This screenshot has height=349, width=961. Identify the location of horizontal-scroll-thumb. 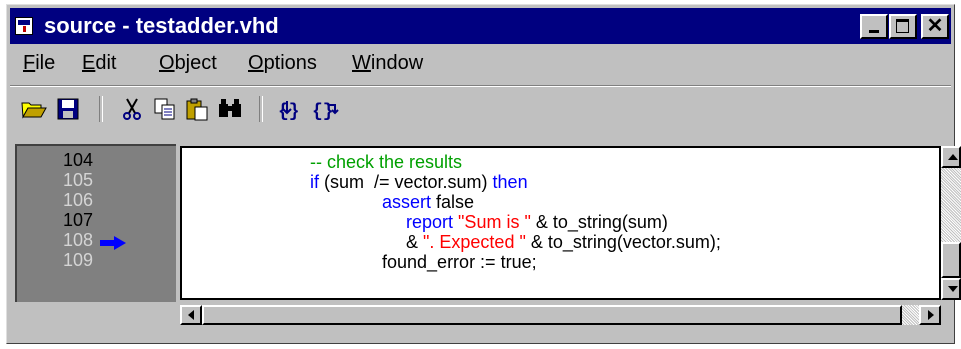
(552, 315).